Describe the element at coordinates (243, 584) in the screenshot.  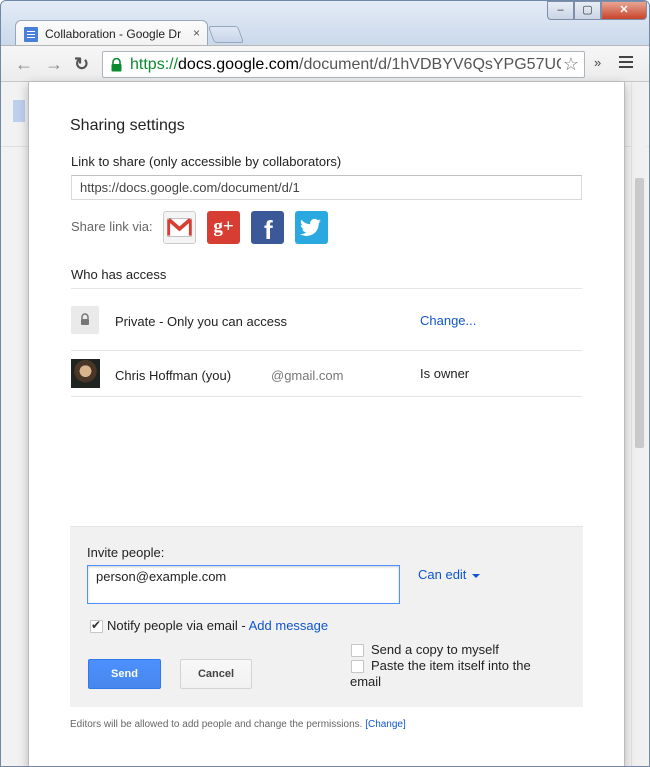
I see `invite-email-input: person@example.com` at that location.